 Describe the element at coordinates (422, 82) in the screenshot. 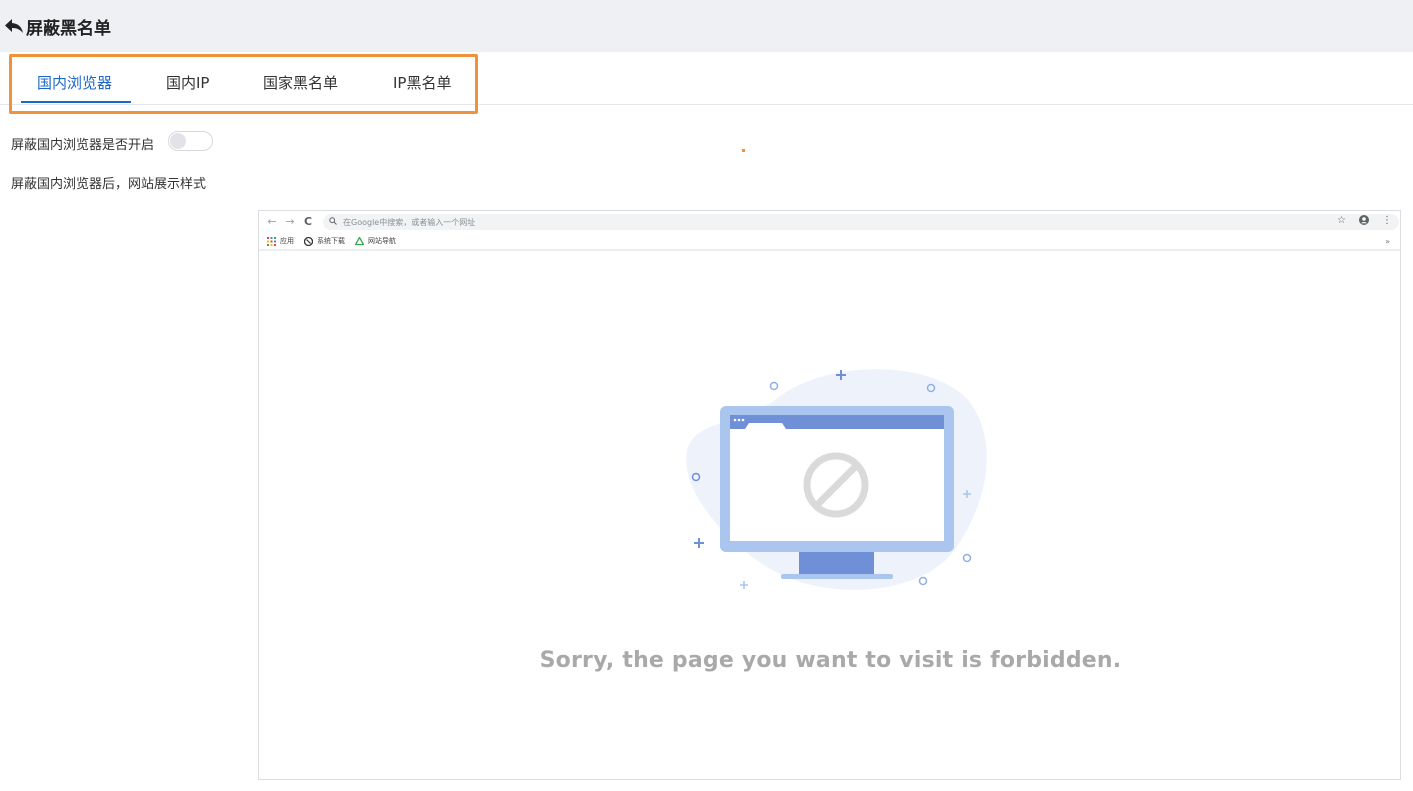

I see `tab-ip-blacklist: IP黑名单` at that location.